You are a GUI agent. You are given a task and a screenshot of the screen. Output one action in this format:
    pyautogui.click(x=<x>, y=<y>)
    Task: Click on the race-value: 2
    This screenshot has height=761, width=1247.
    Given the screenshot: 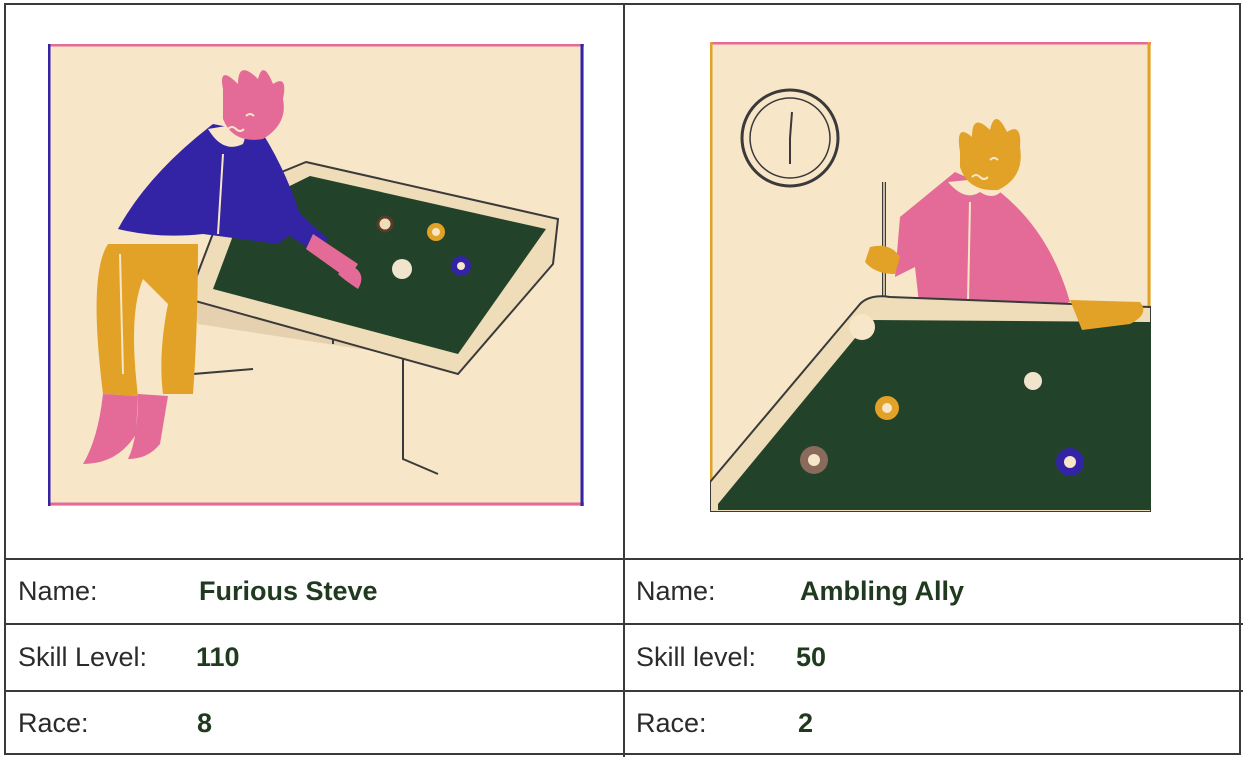 What is the action you would take?
    pyautogui.click(x=806, y=723)
    